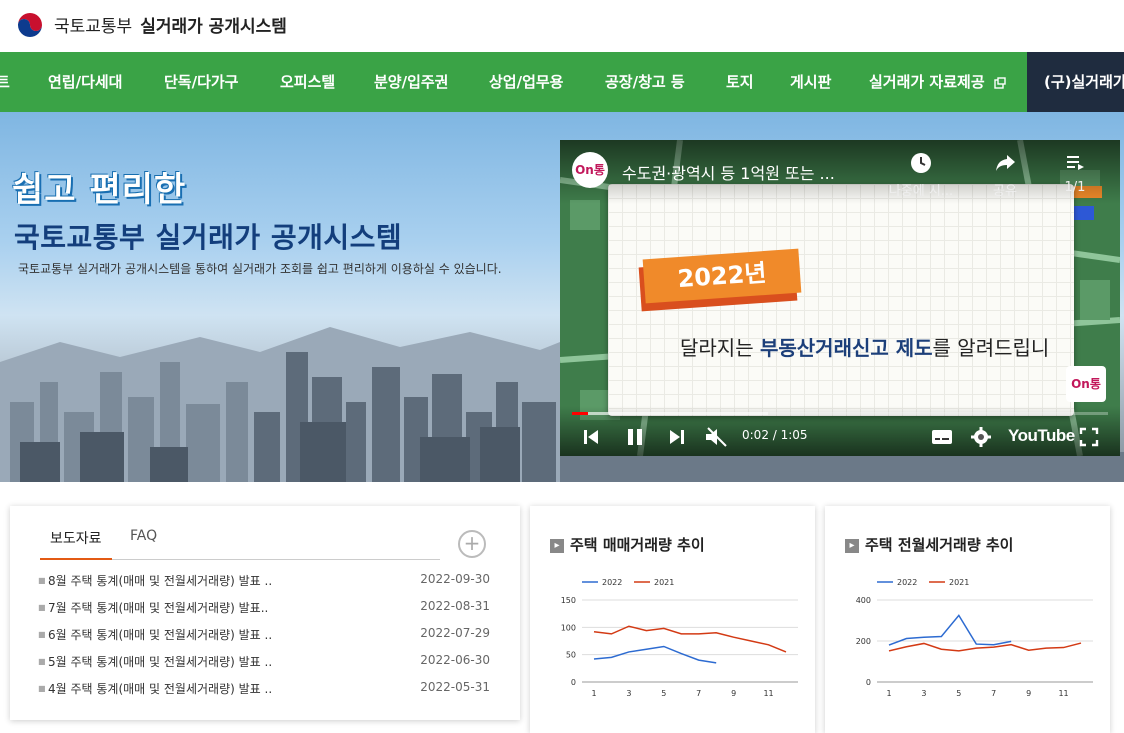  I want to click on youtube-logo: YouTube, so click(1041, 436).